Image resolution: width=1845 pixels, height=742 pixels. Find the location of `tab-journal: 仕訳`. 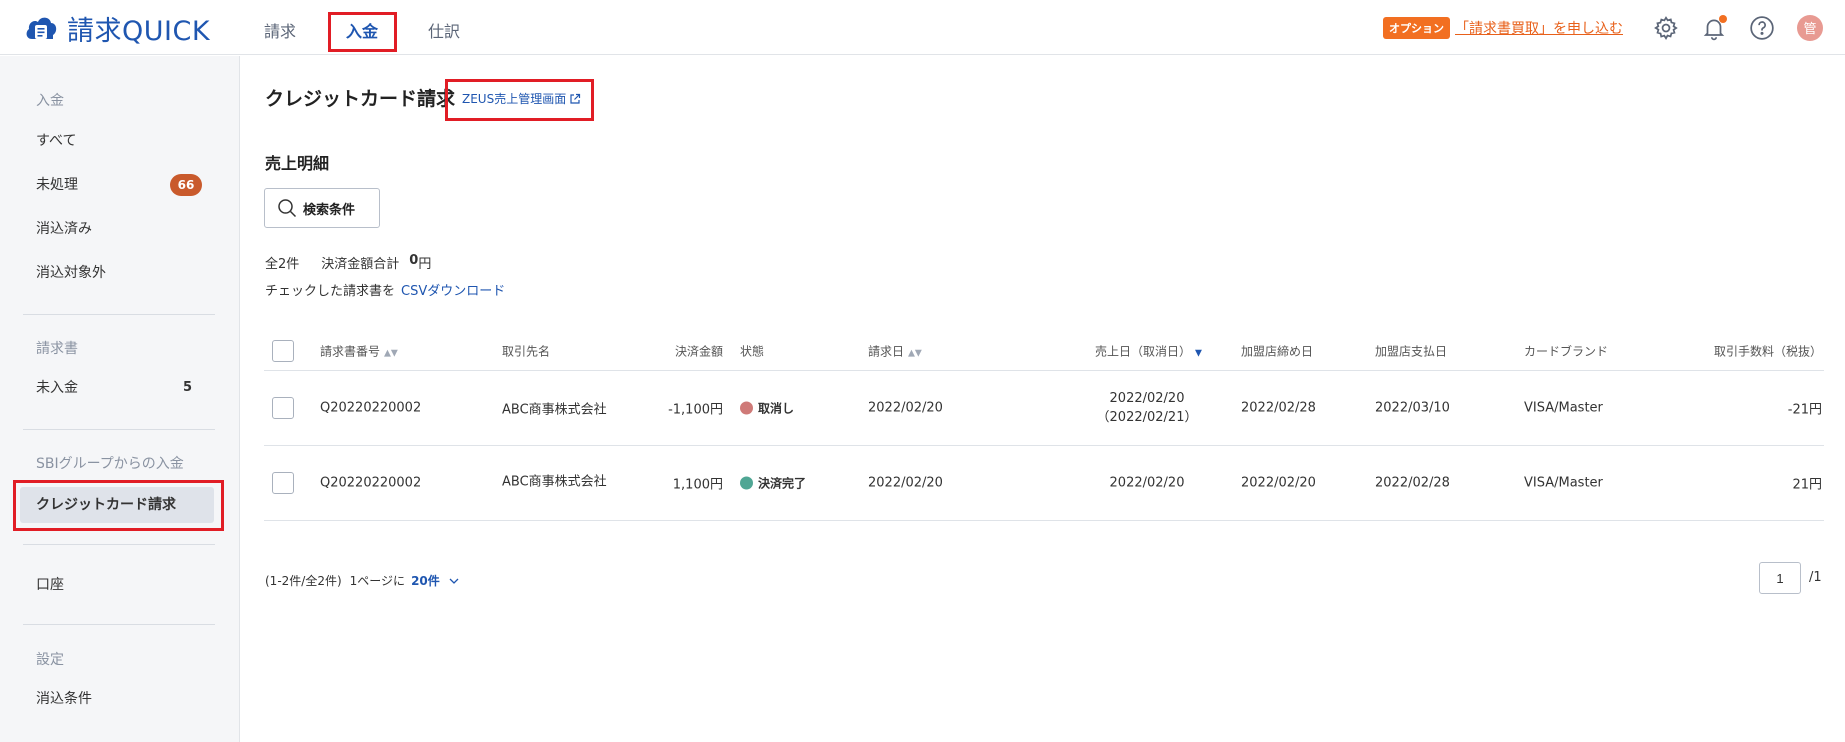

tab-journal: 仕訳 is located at coordinates (444, 37).